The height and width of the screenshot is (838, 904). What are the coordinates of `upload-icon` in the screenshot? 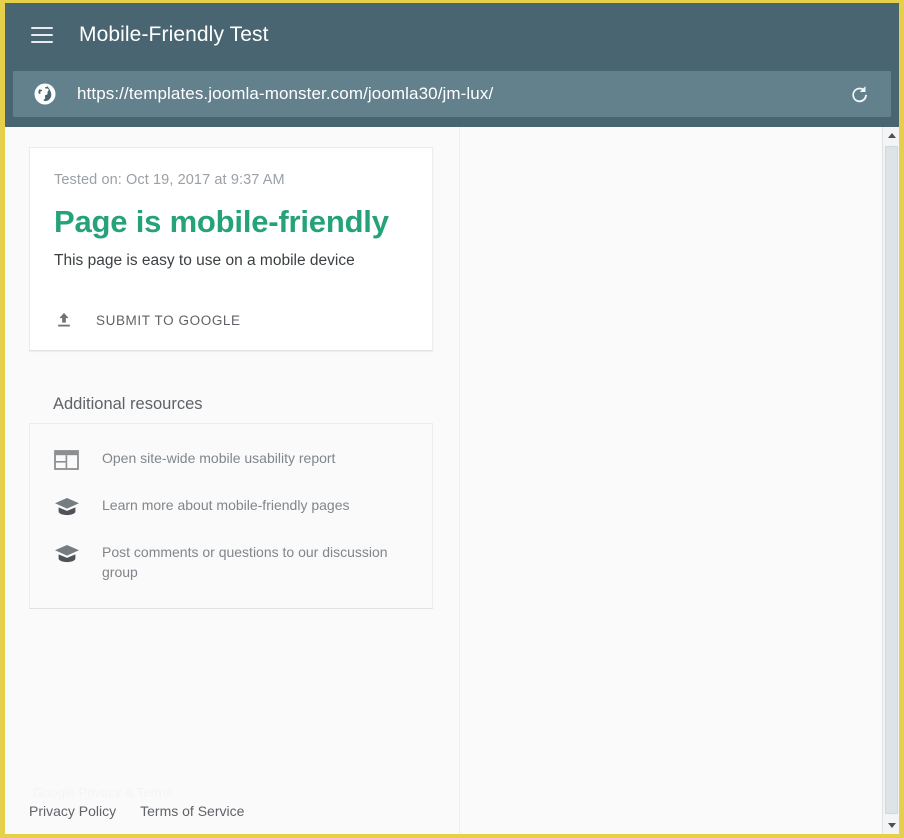 It's located at (64, 320).